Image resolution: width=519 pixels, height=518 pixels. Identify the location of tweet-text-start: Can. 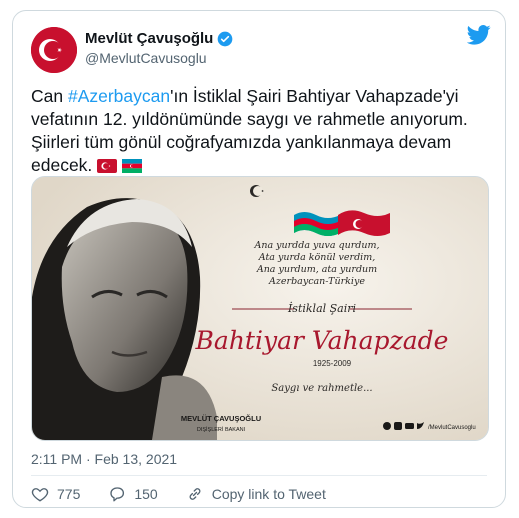
(49, 96).